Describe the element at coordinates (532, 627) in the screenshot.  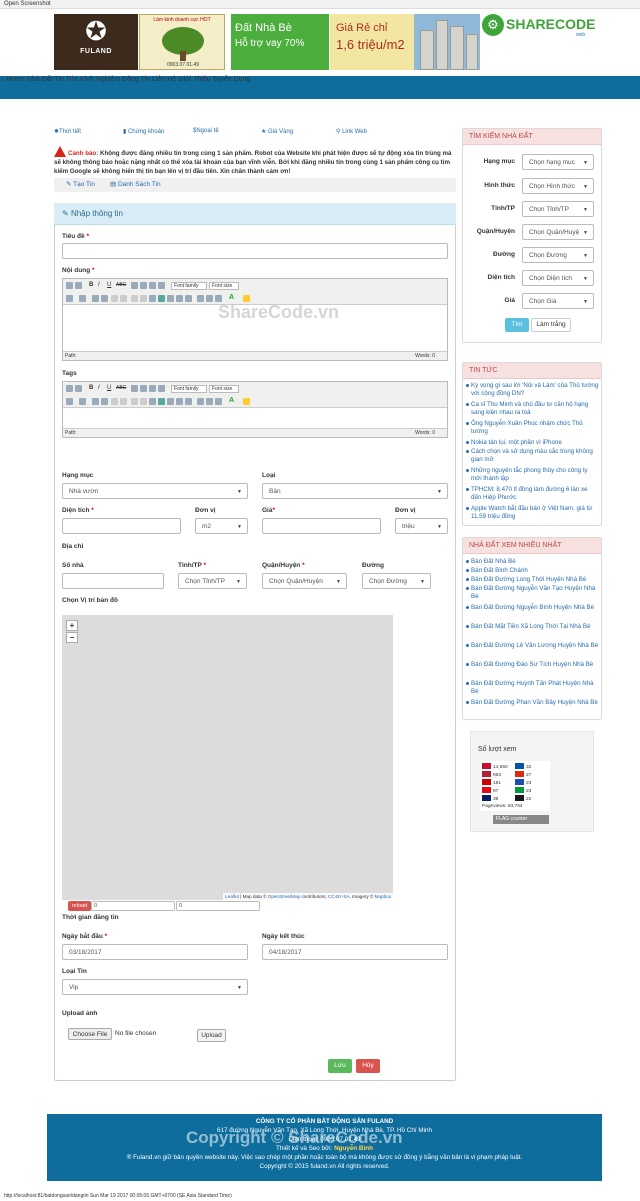
I see `popular-item: Bán Đất Mặt Tiền Xã Long Thới Tại Nhà Bè` at that location.